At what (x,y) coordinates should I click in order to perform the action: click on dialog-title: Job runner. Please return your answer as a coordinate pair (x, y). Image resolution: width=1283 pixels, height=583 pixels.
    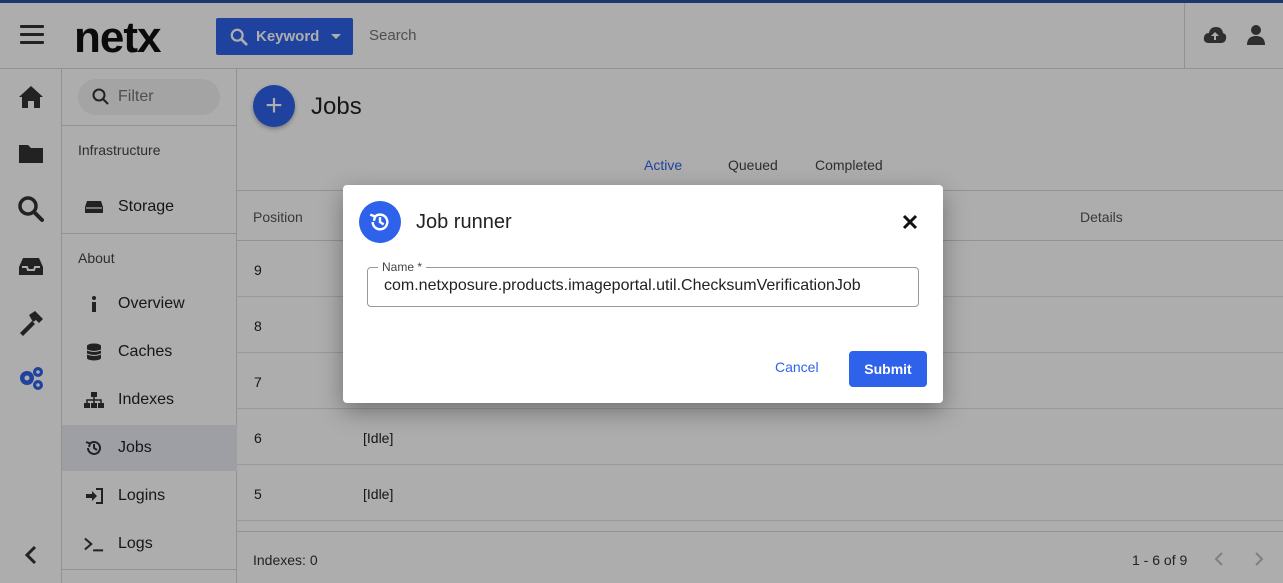
    Looking at the image, I should click on (464, 222).